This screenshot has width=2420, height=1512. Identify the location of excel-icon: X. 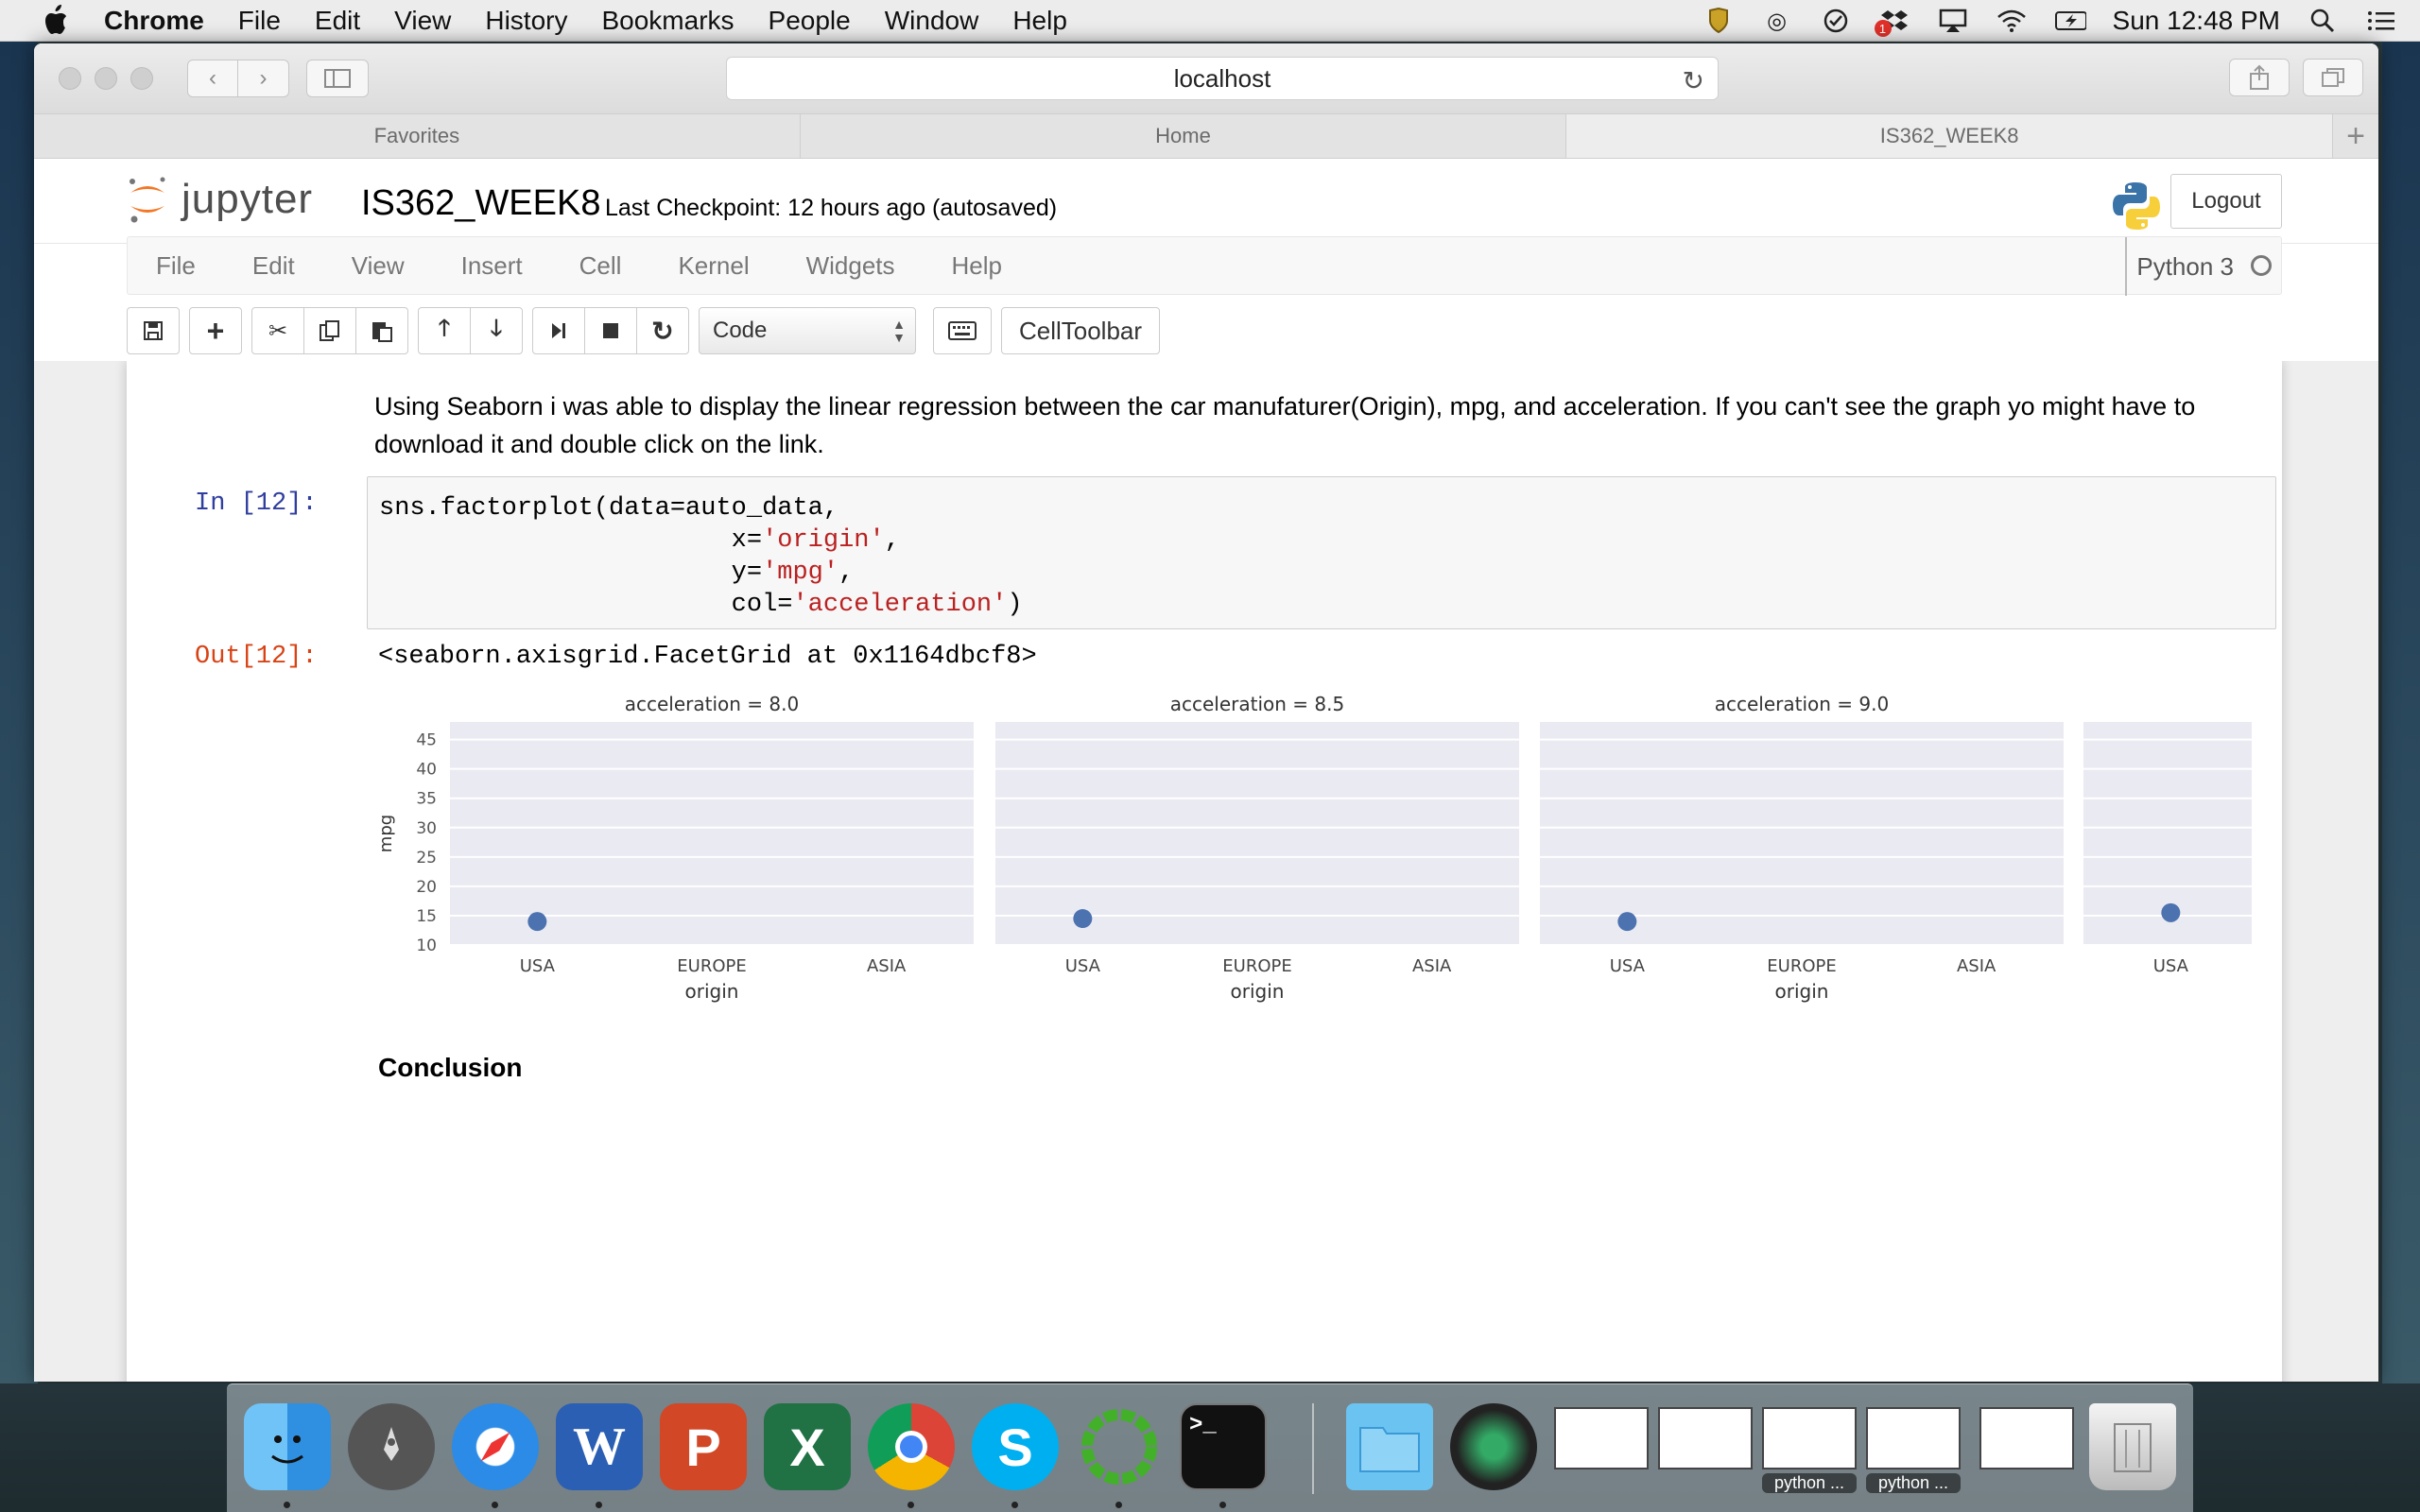
(807, 1446).